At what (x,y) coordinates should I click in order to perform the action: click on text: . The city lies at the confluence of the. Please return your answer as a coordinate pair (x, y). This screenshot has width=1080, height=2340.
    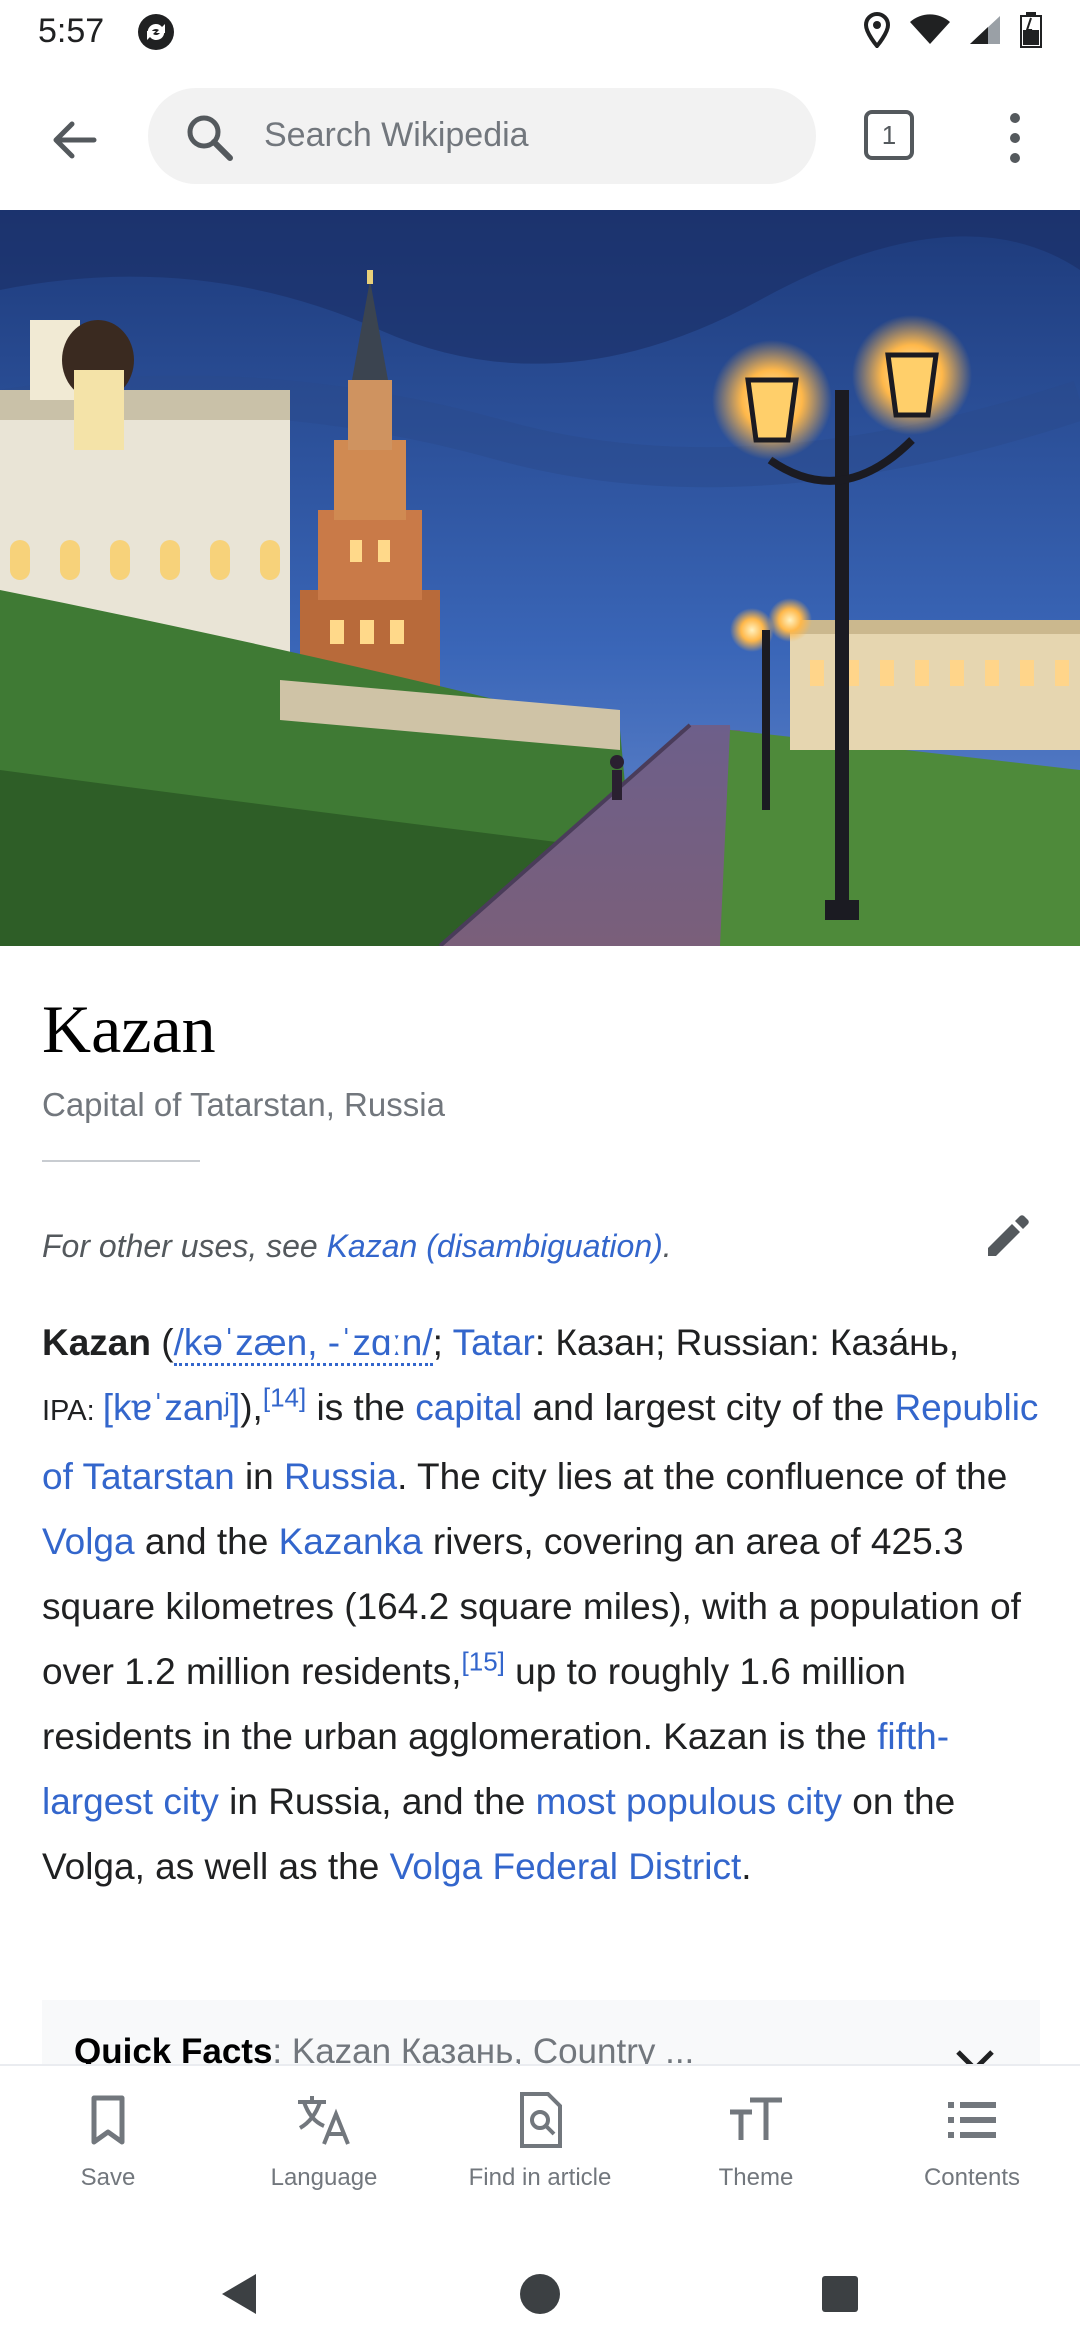
    Looking at the image, I should click on (702, 1476).